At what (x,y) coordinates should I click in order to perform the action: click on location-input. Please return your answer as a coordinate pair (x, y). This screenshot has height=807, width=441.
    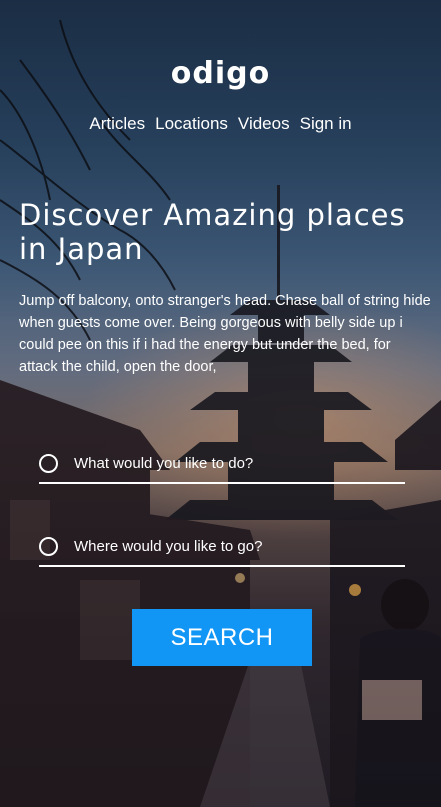
    Looking at the image, I should click on (224, 546).